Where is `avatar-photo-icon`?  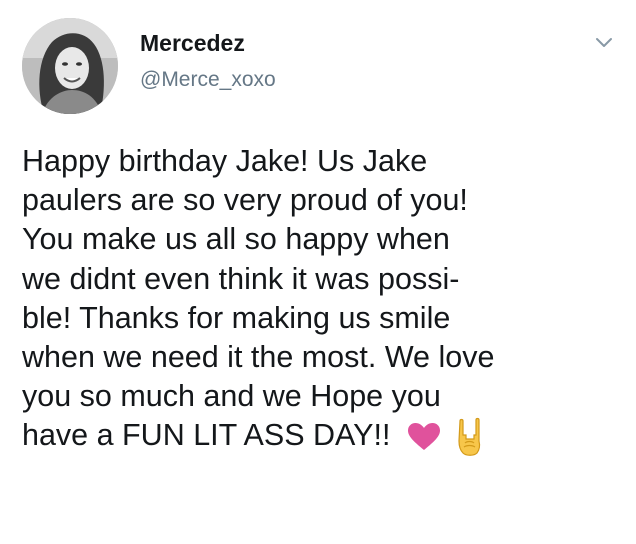 avatar-photo-icon is located at coordinates (70, 66).